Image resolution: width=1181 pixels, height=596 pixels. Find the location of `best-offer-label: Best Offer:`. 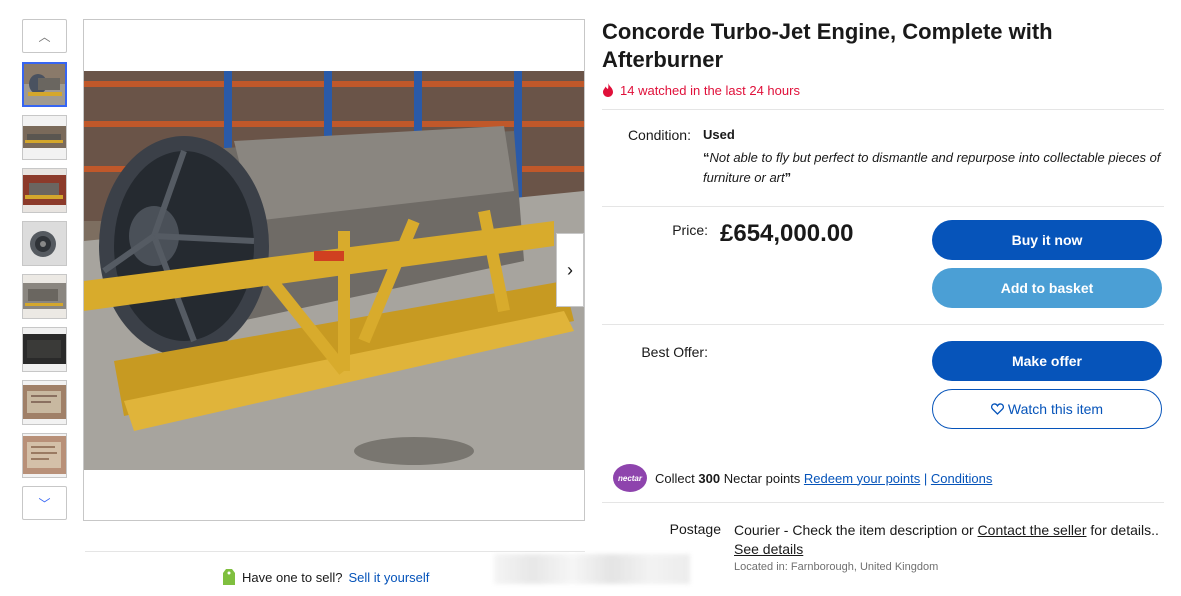

best-offer-label: Best Offer: is located at coordinates (674, 352).